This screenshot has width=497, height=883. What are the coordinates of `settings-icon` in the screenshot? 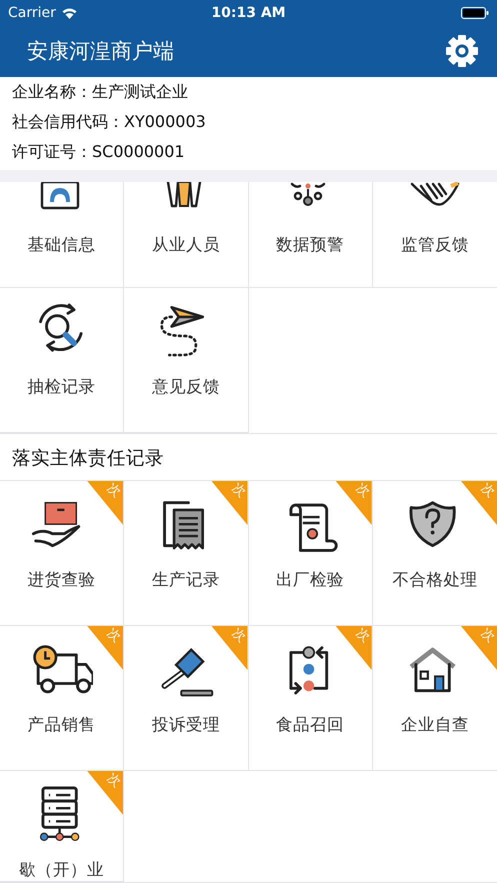 It's located at (462, 51).